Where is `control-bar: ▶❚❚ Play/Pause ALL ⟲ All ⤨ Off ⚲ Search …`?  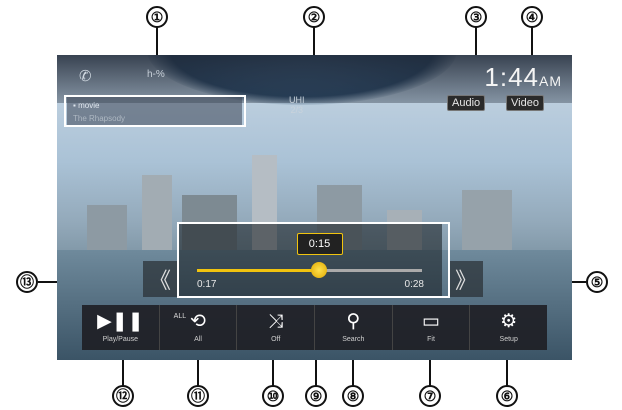
control-bar: ▶❚❚ Play/Pause ALL ⟲ All ⤨ Off ⚲ Search … is located at coordinates (314, 327).